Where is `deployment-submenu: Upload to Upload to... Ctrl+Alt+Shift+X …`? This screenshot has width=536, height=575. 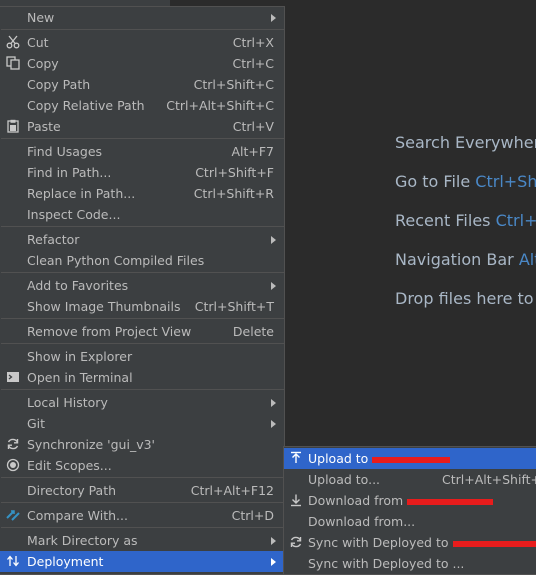 deployment-submenu: Upload to Upload to... Ctrl+Alt+Shift+X … is located at coordinates (409, 510).